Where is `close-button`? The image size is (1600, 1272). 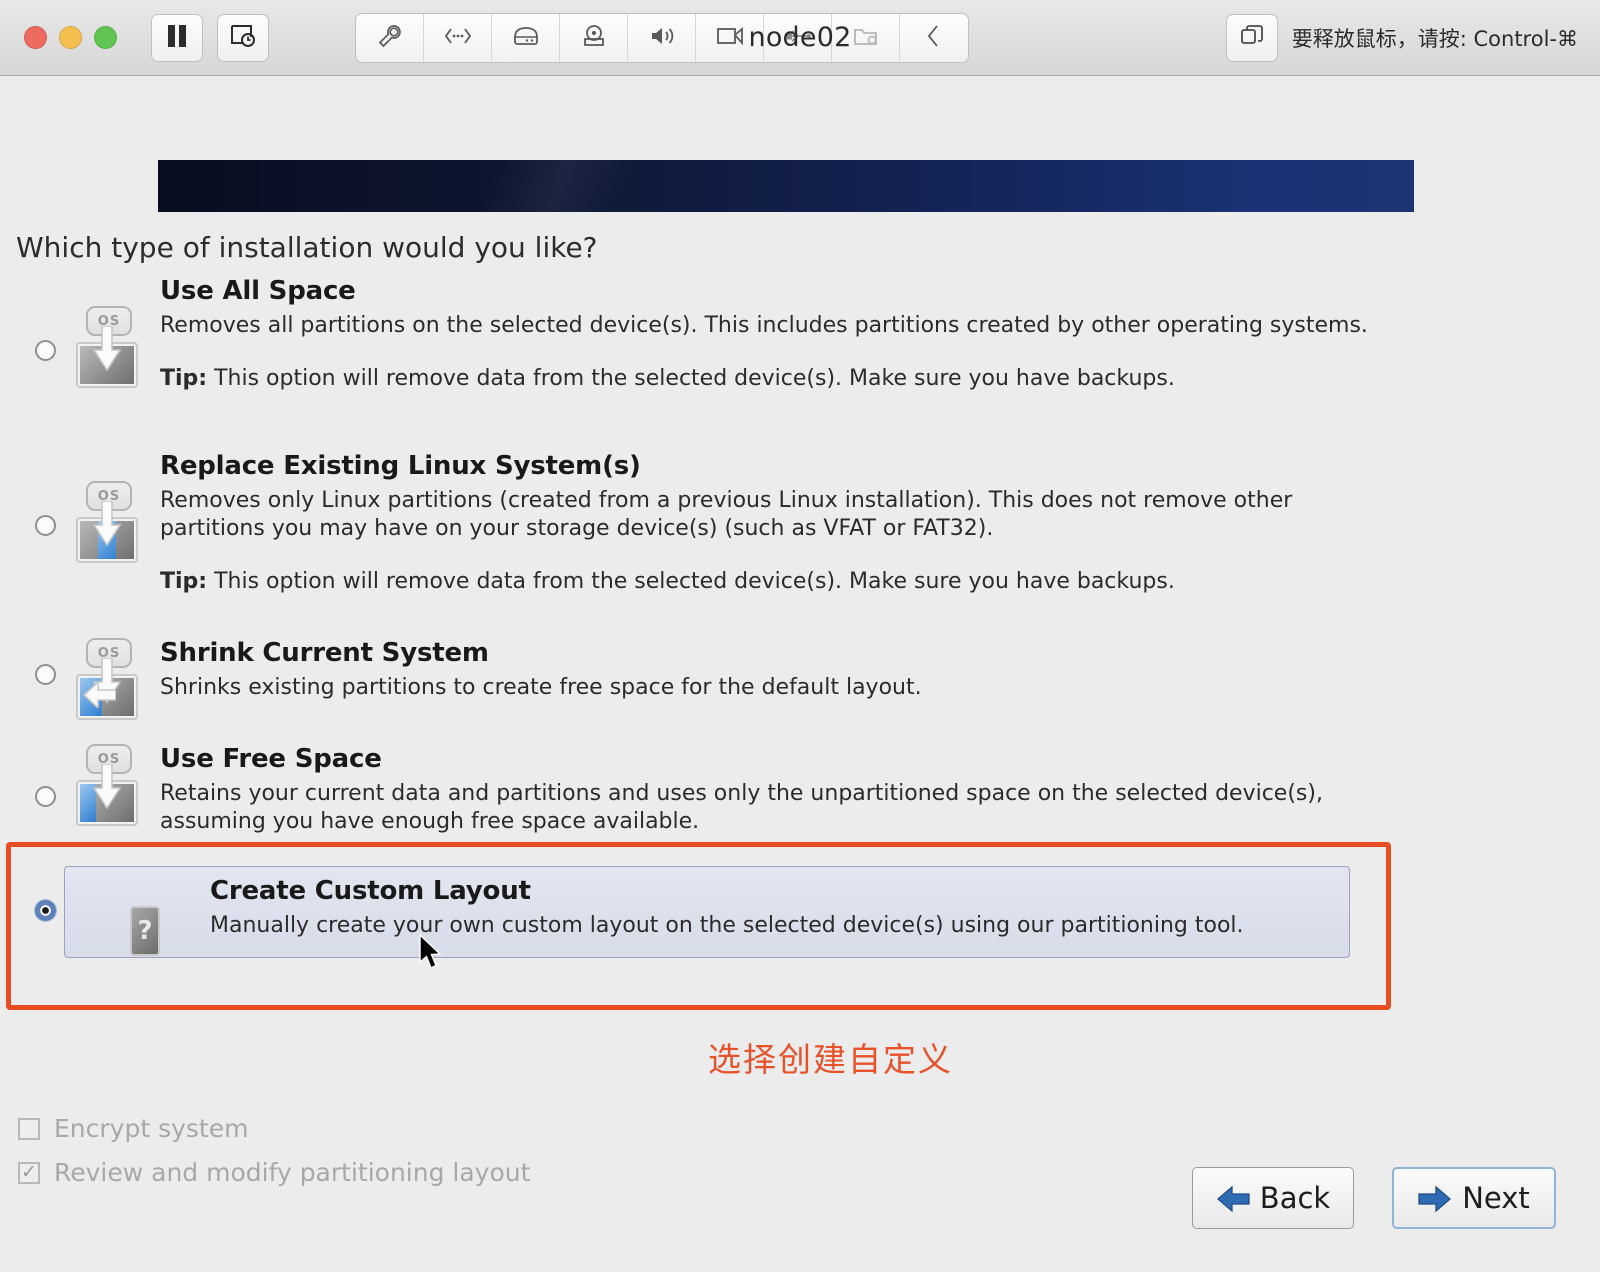 close-button is located at coordinates (35, 37).